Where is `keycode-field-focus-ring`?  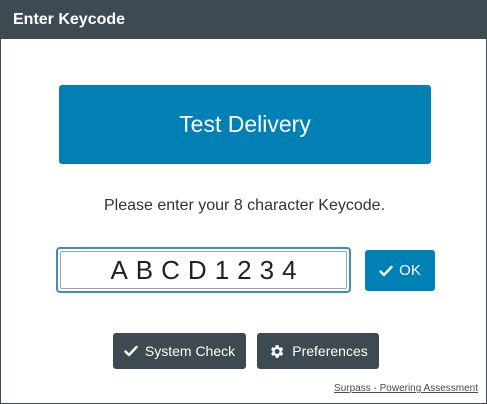 keycode-field-focus-ring is located at coordinates (203, 270).